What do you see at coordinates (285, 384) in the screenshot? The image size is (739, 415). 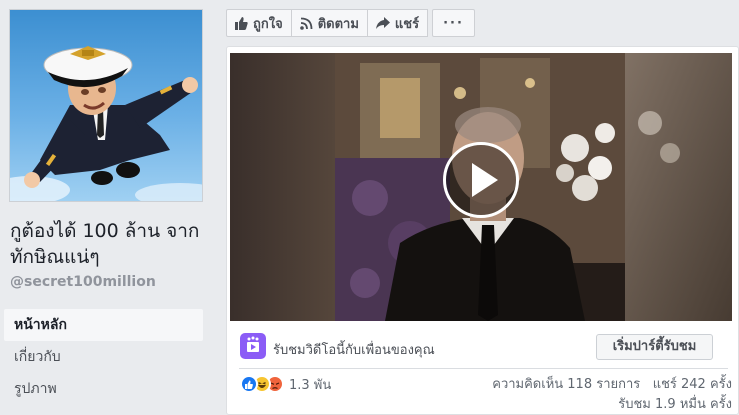 I see `reactions-summary: 1.3 พัน` at bounding box center [285, 384].